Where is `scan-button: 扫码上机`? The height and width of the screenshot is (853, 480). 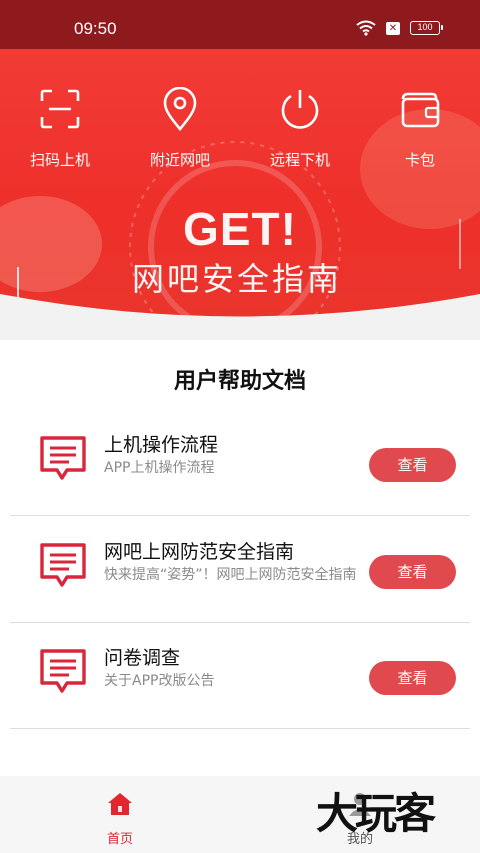
scan-button: 扫码上机 is located at coordinates (60, 128).